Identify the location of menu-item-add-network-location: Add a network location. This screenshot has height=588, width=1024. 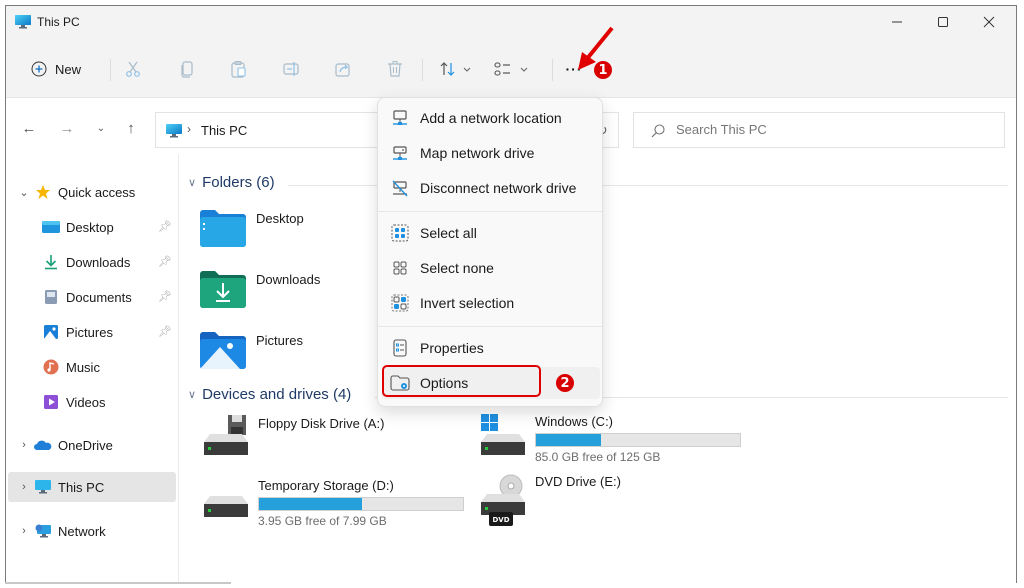
(491, 118).